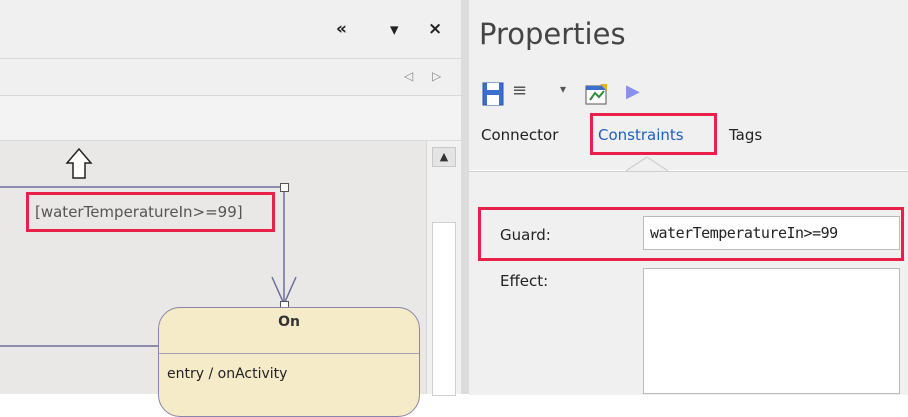 The image size is (908, 417). I want to click on guard-condition-label: [waterTemperatureIn>=99], so click(150, 212).